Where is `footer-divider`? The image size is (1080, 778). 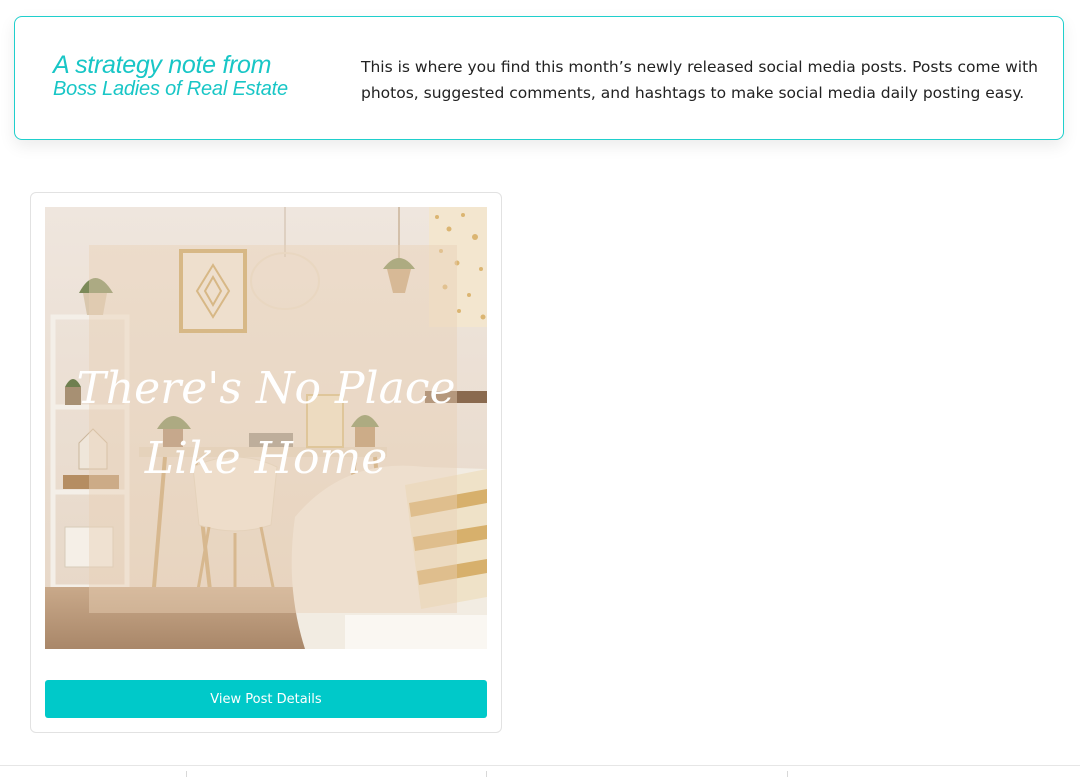
footer-divider is located at coordinates (540, 765).